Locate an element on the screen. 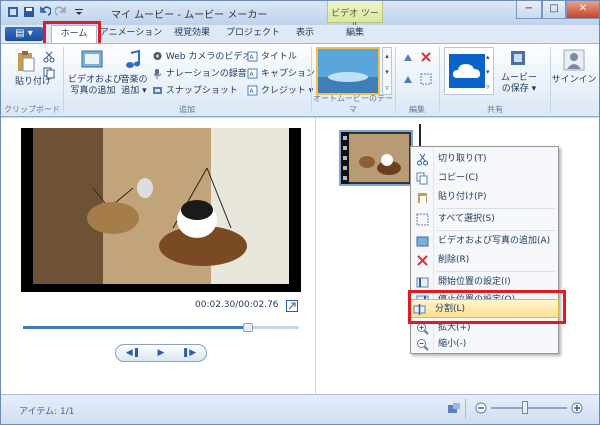 The image size is (600, 425). zoom-slider-thumb is located at coordinates (525, 407).